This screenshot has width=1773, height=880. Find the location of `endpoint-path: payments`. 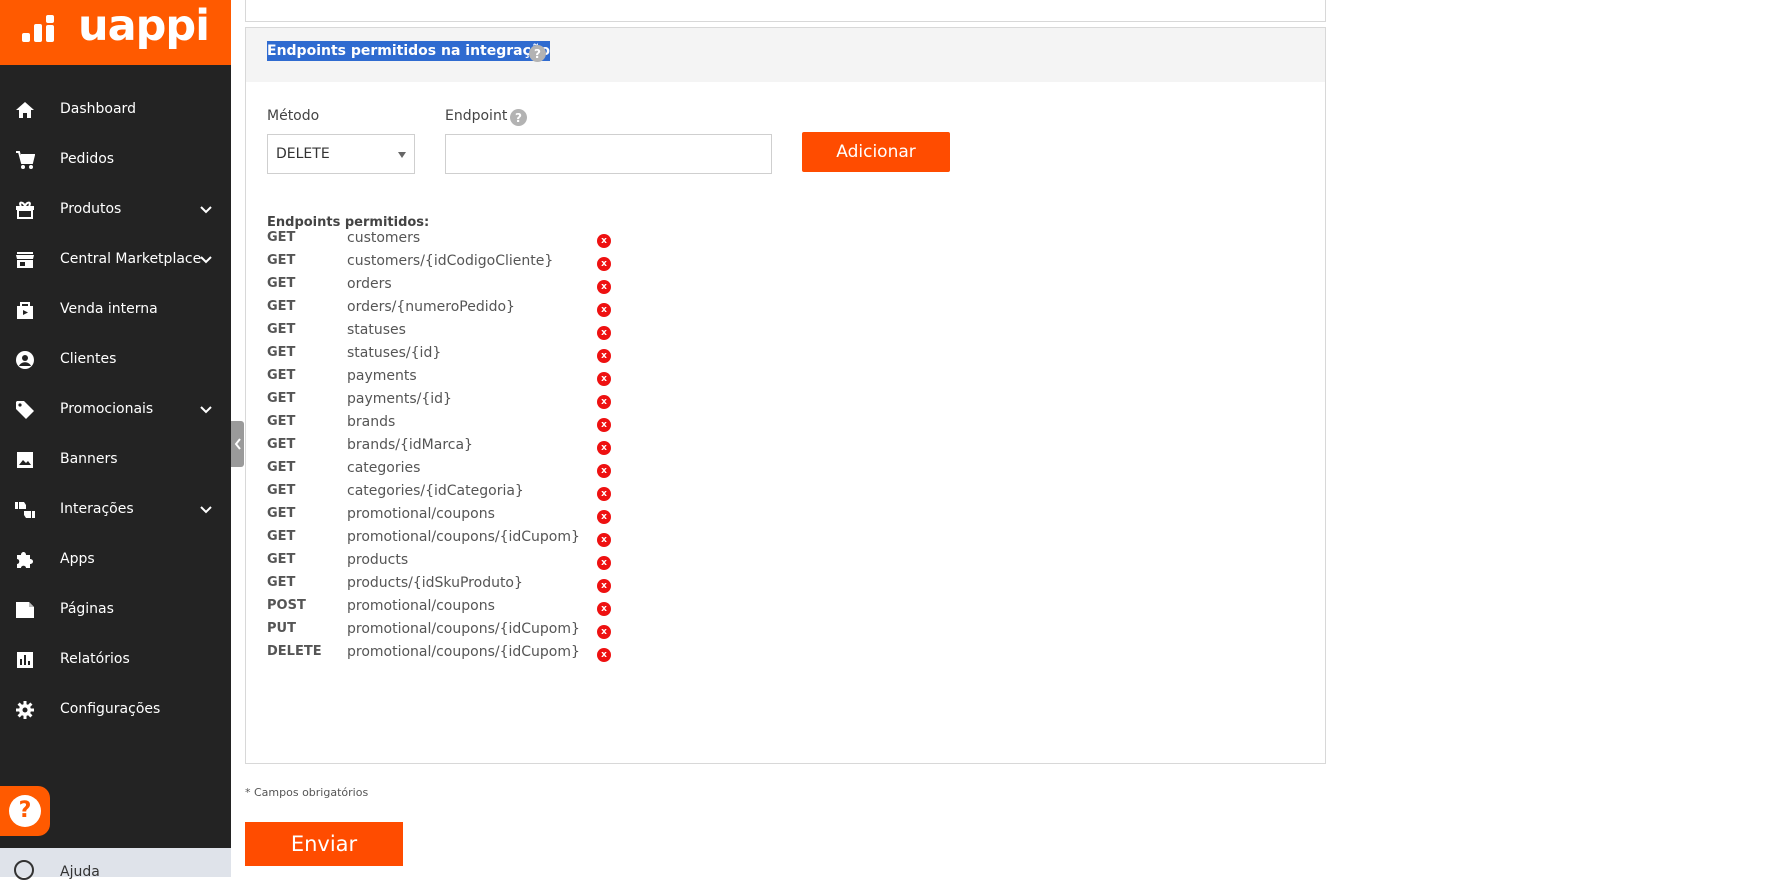

endpoint-path: payments is located at coordinates (382, 376).